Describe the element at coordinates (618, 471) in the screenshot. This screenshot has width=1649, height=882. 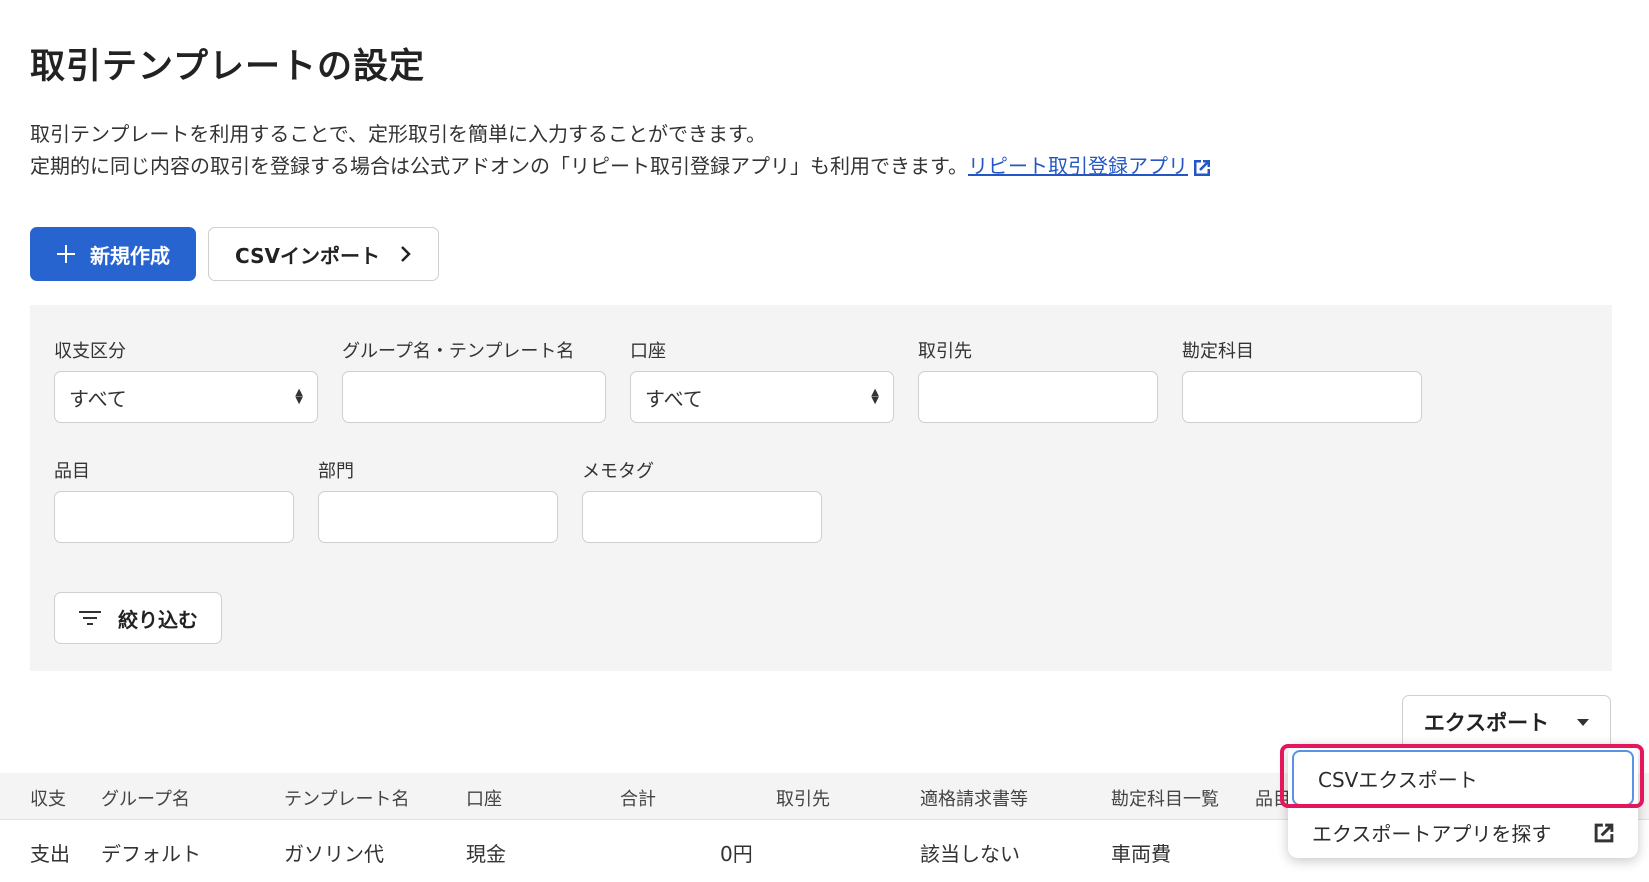
I see `memo-tag-label: メモタグ` at that location.